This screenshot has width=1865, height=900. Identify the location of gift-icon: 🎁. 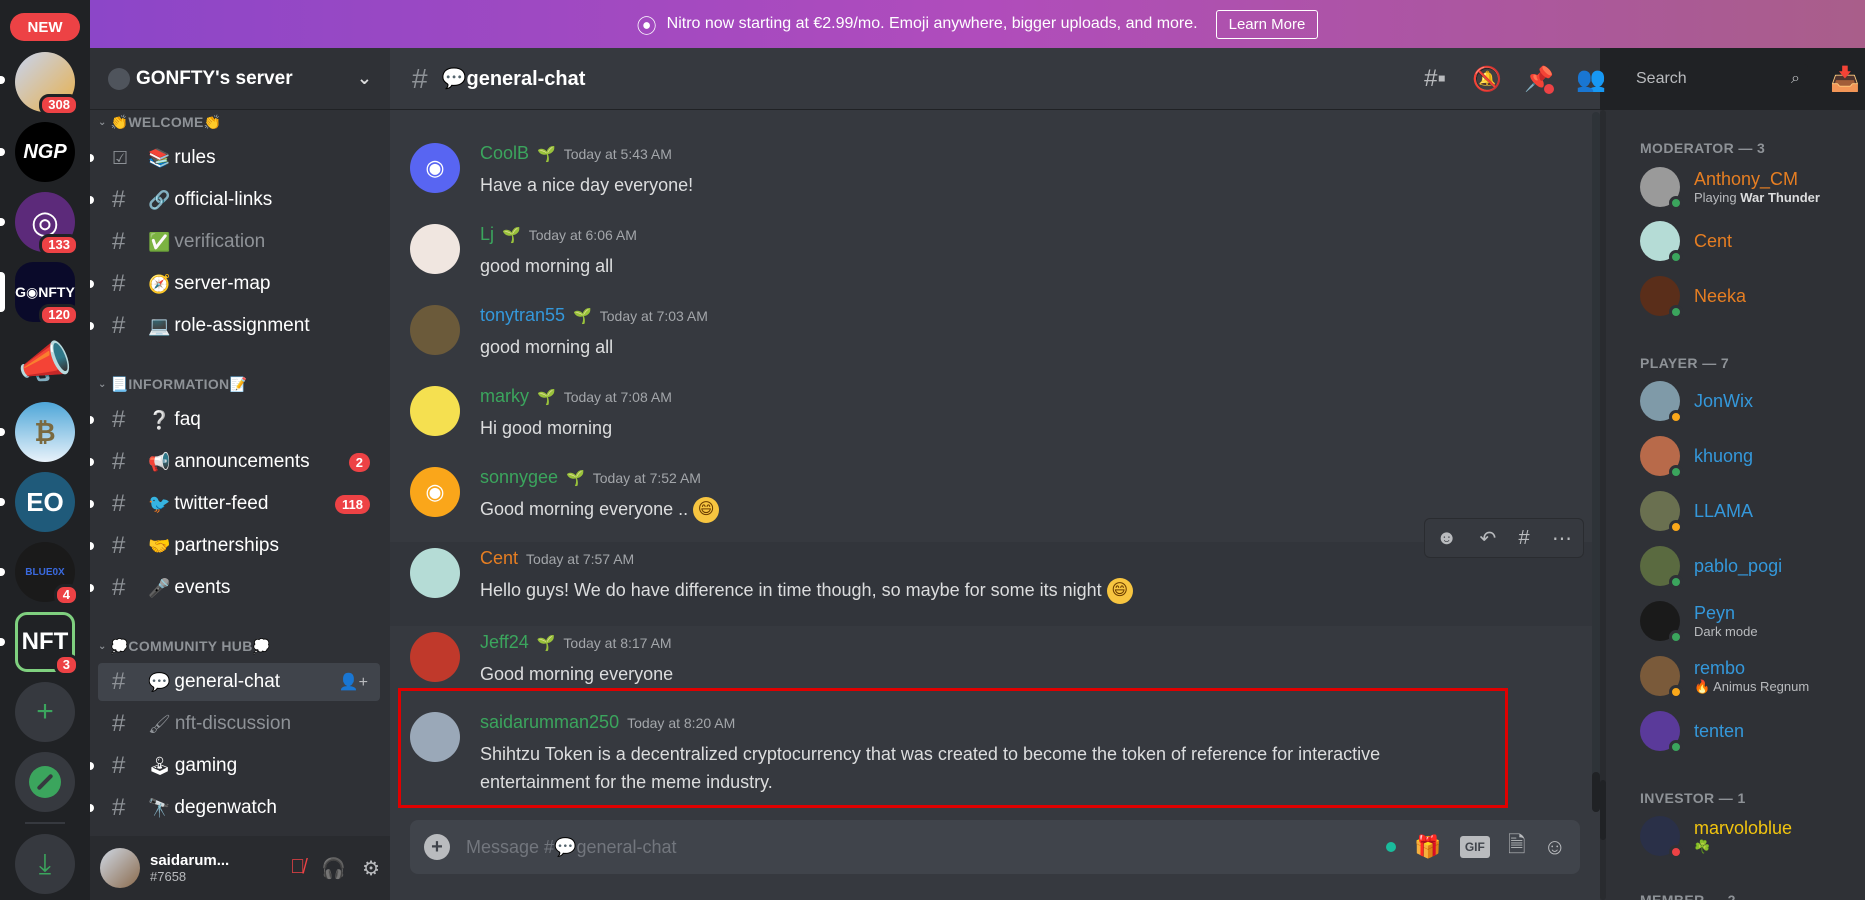
(1427, 847).